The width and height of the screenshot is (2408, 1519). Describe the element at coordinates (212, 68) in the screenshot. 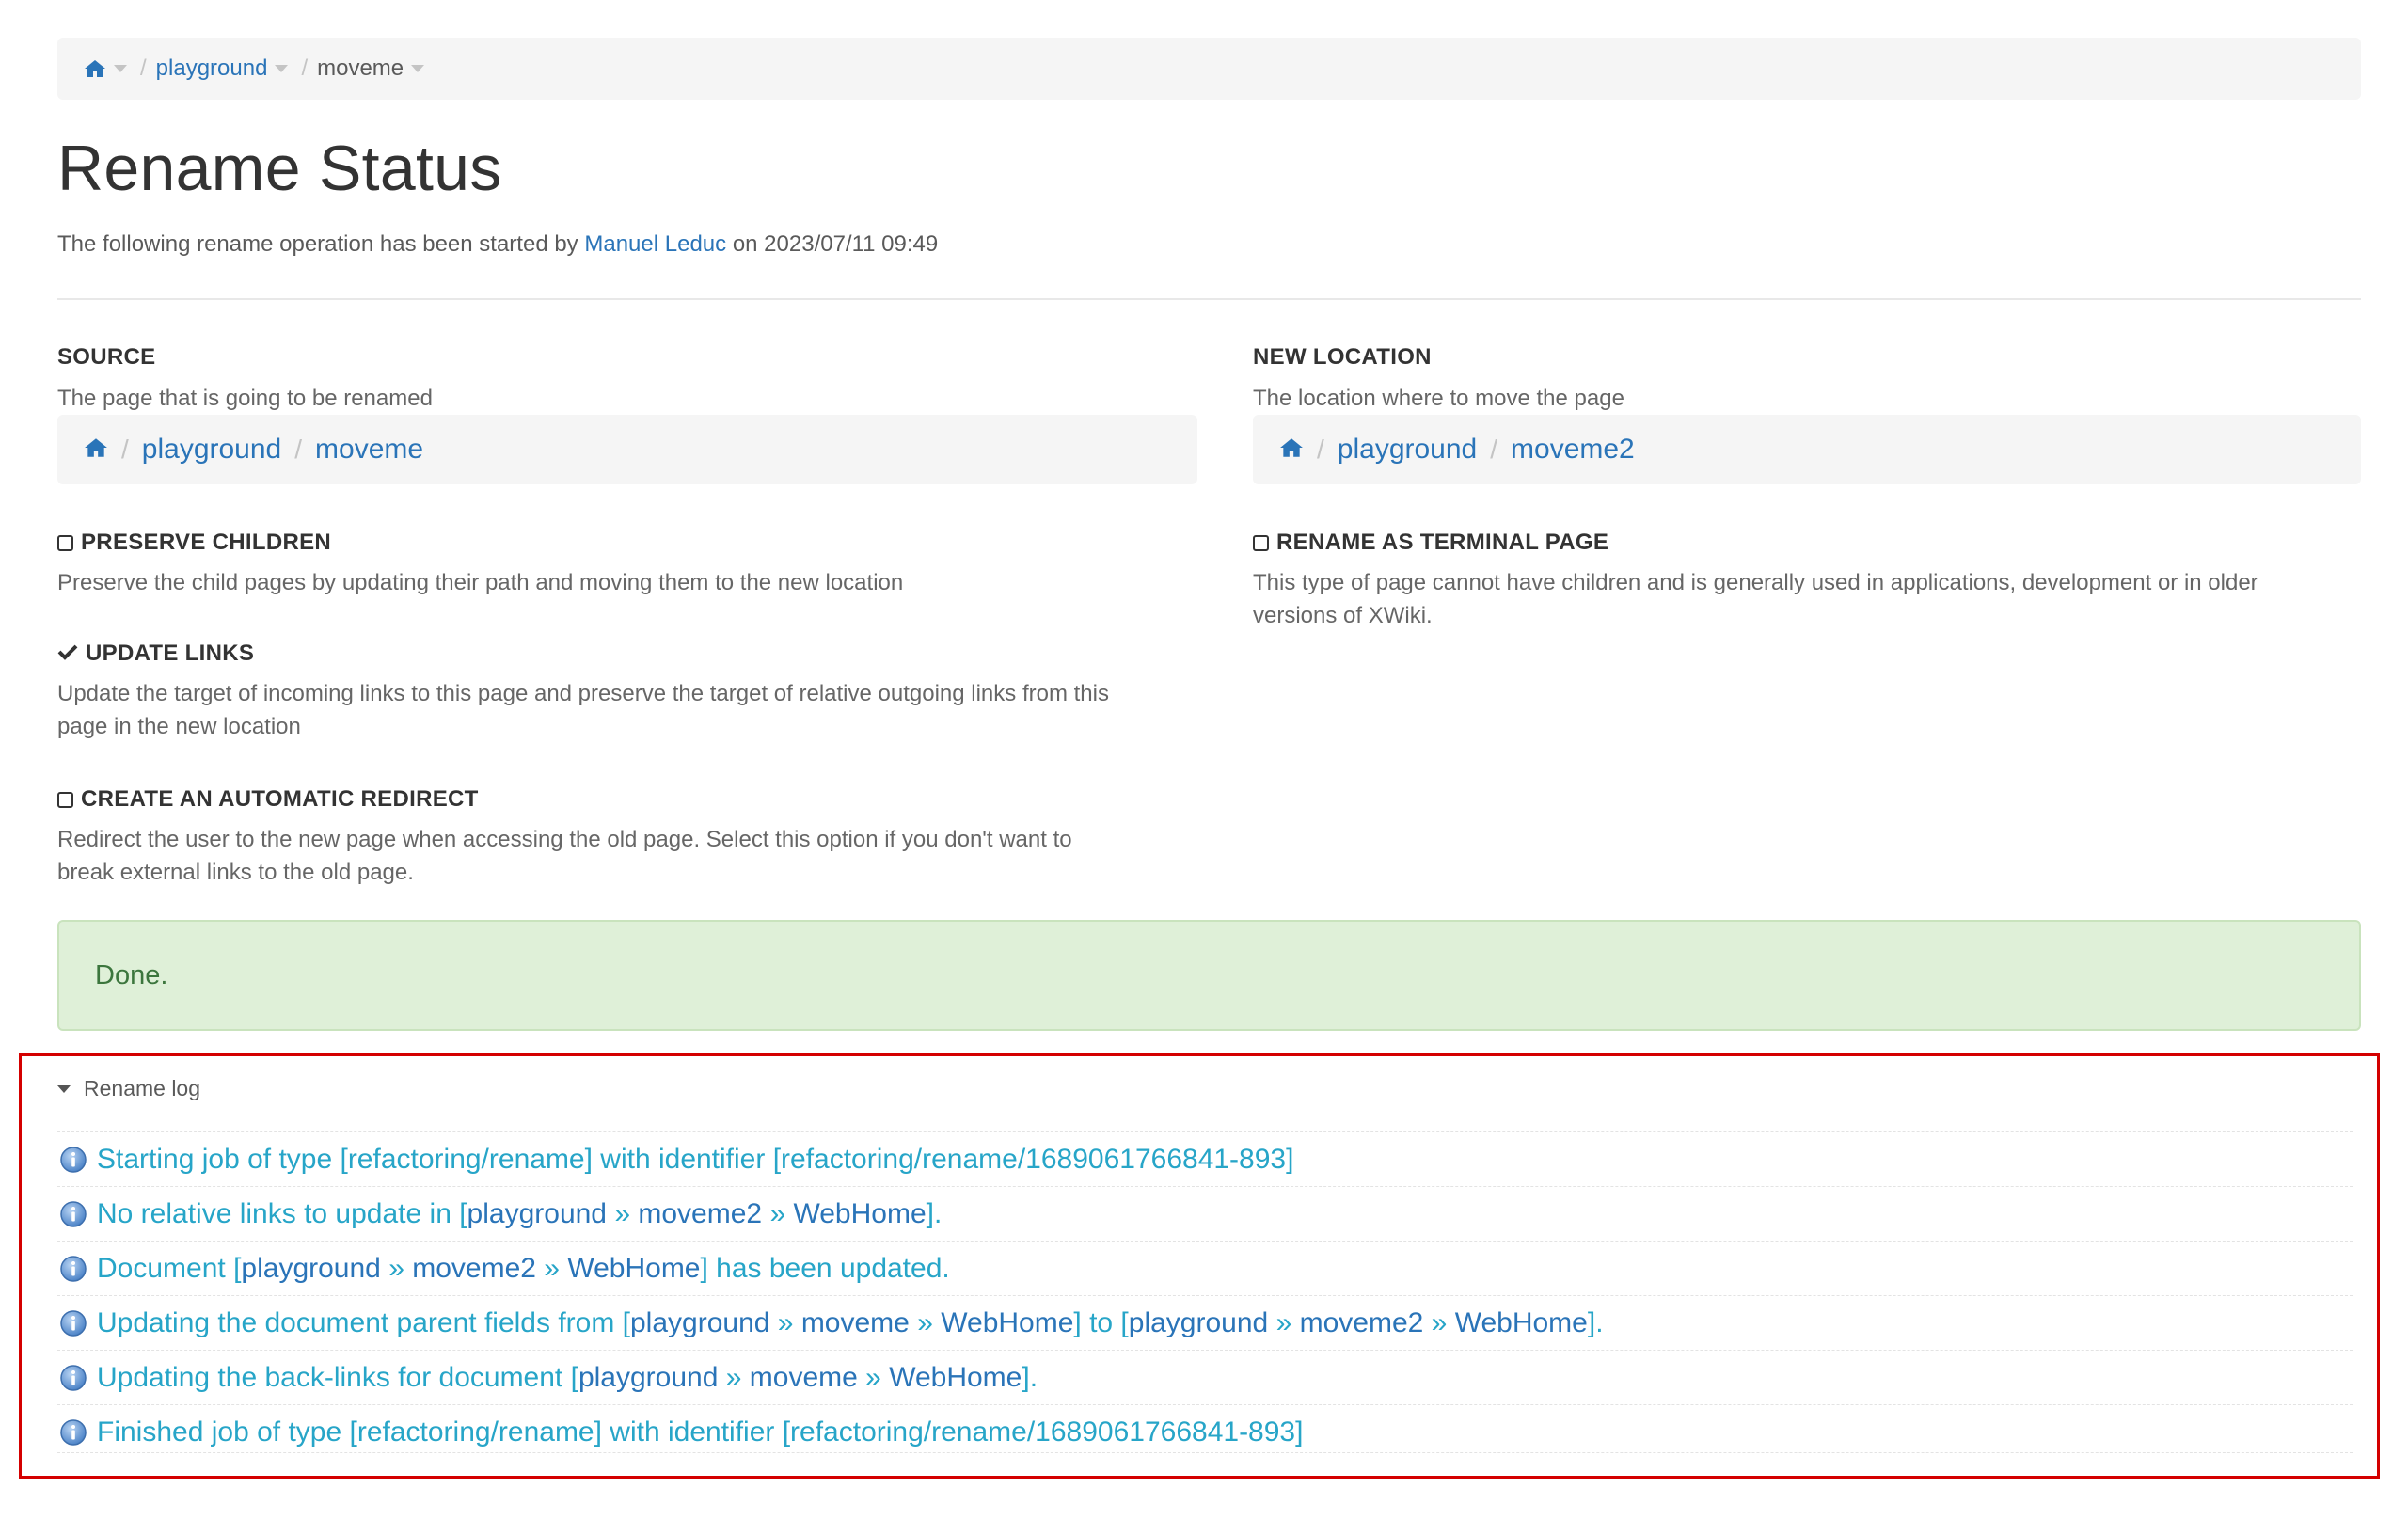

I see `breadcrumb-item-playground: playground` at that location.